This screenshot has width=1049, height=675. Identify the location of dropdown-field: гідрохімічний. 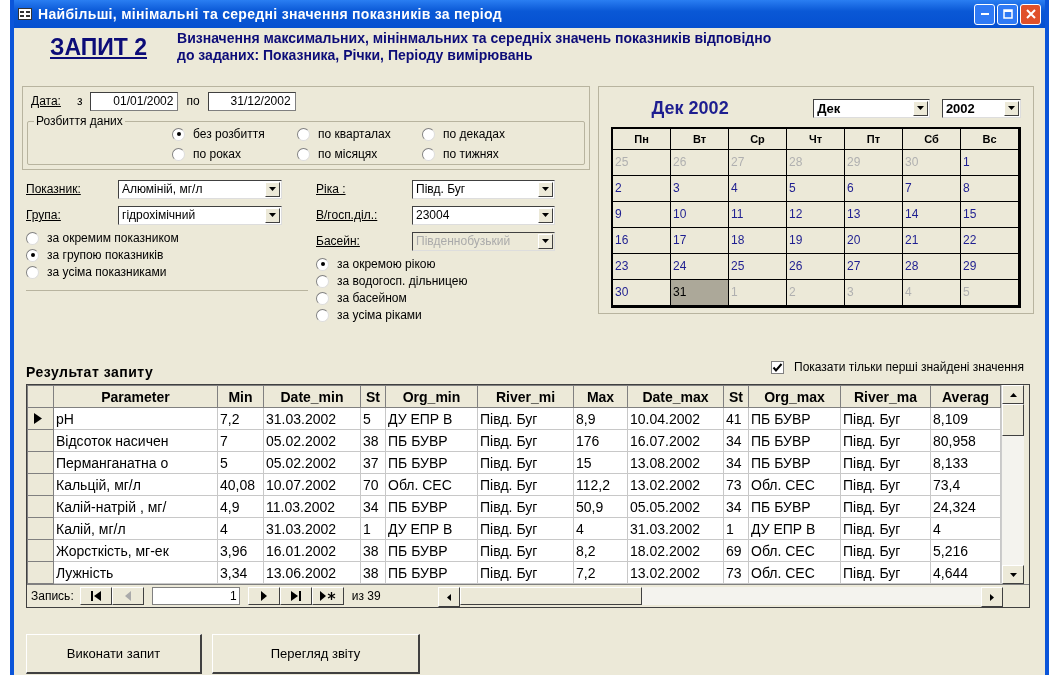
(200, 215).